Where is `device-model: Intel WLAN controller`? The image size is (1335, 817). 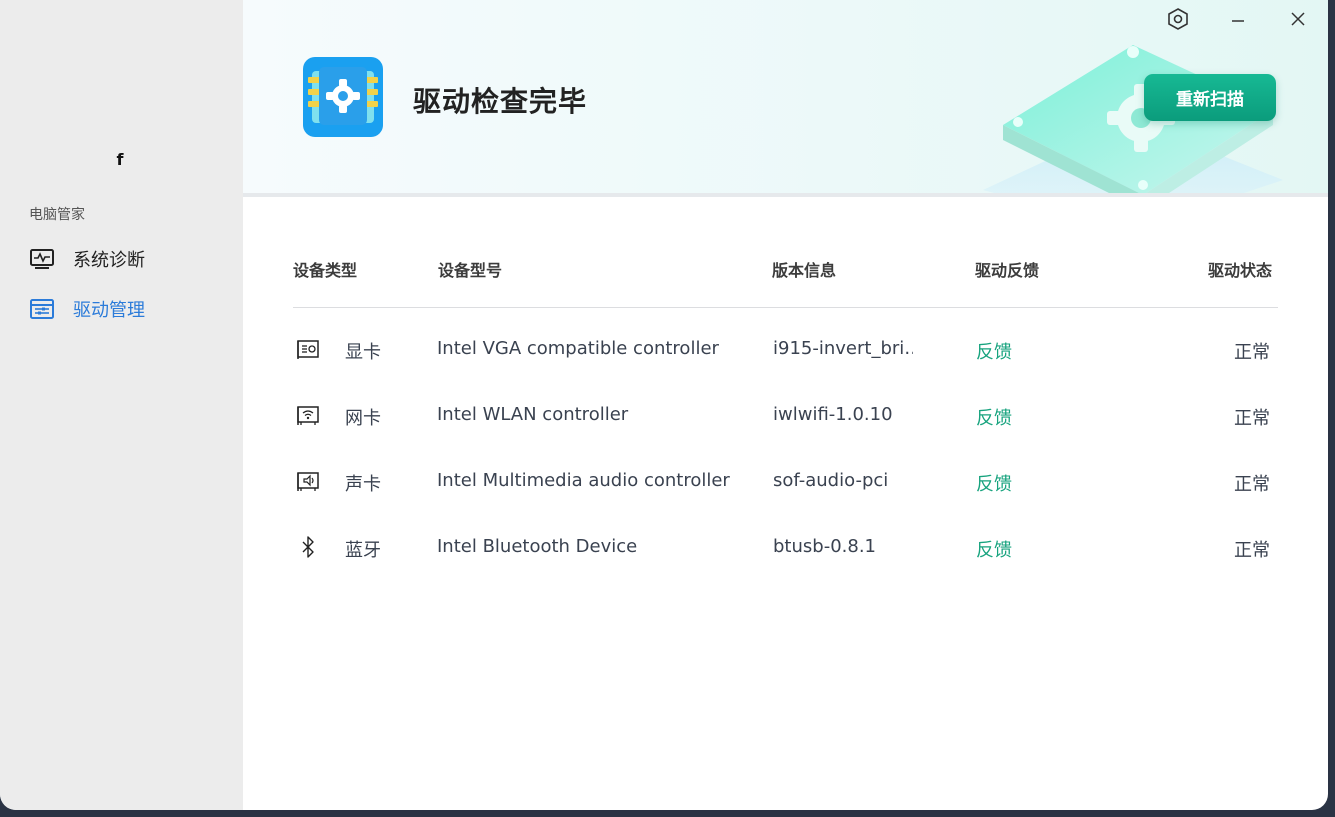
device-model: Intel WLAN controller is located at coordinates (533, 414).